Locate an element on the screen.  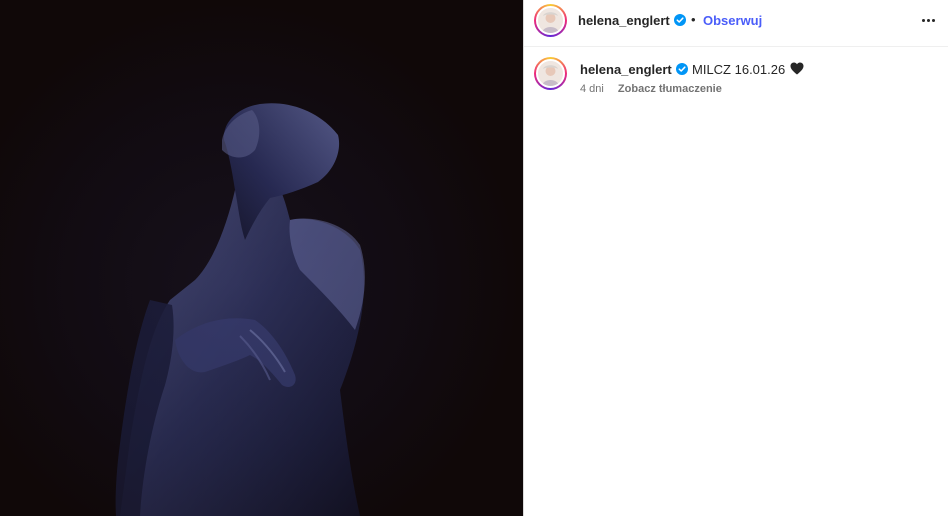
black-heart-icon is located at coordinates (797, 68).